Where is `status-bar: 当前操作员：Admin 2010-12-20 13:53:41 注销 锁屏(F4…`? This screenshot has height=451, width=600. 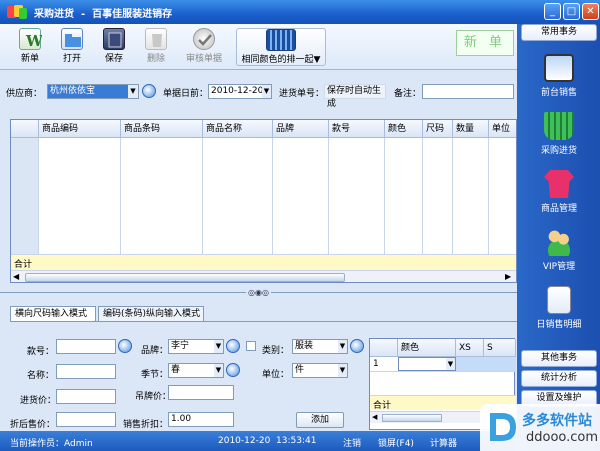 status-bar: 当前操作员：Admin 2010-12-20 13:53:41 注销 锁屏(F4… is located at coordinates (258, 441).